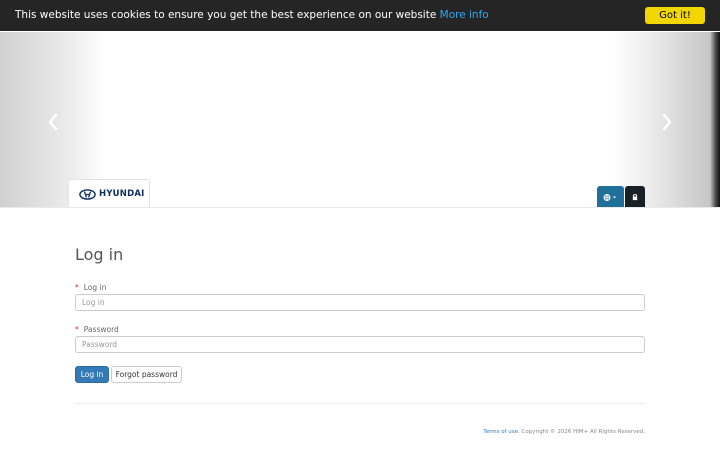  I want to click on cookie-more-info-link: More info, so click(464, 15).